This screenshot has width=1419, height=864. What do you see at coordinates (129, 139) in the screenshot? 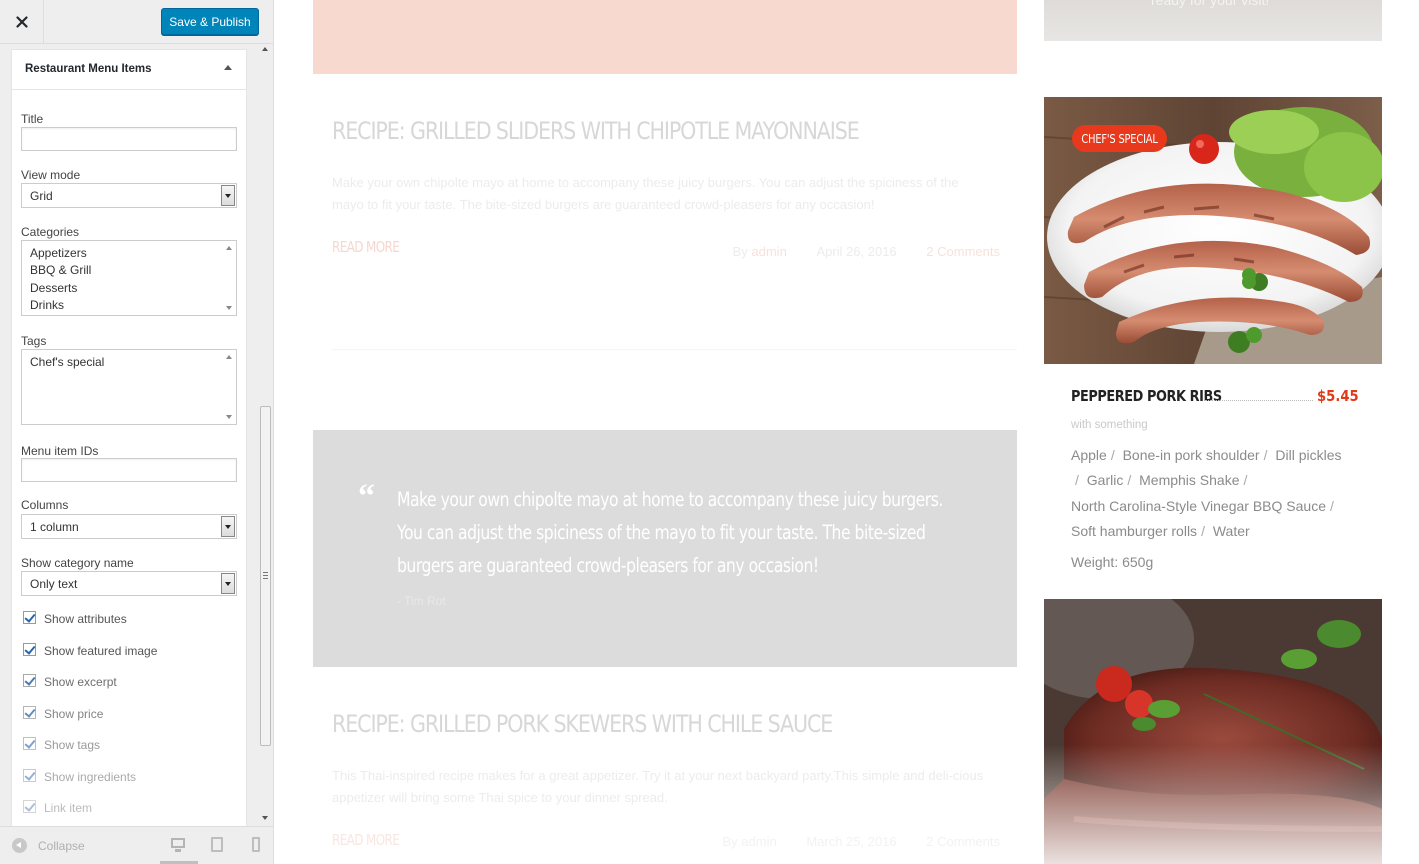
I see `title-input` at bounding box center [129, 139].